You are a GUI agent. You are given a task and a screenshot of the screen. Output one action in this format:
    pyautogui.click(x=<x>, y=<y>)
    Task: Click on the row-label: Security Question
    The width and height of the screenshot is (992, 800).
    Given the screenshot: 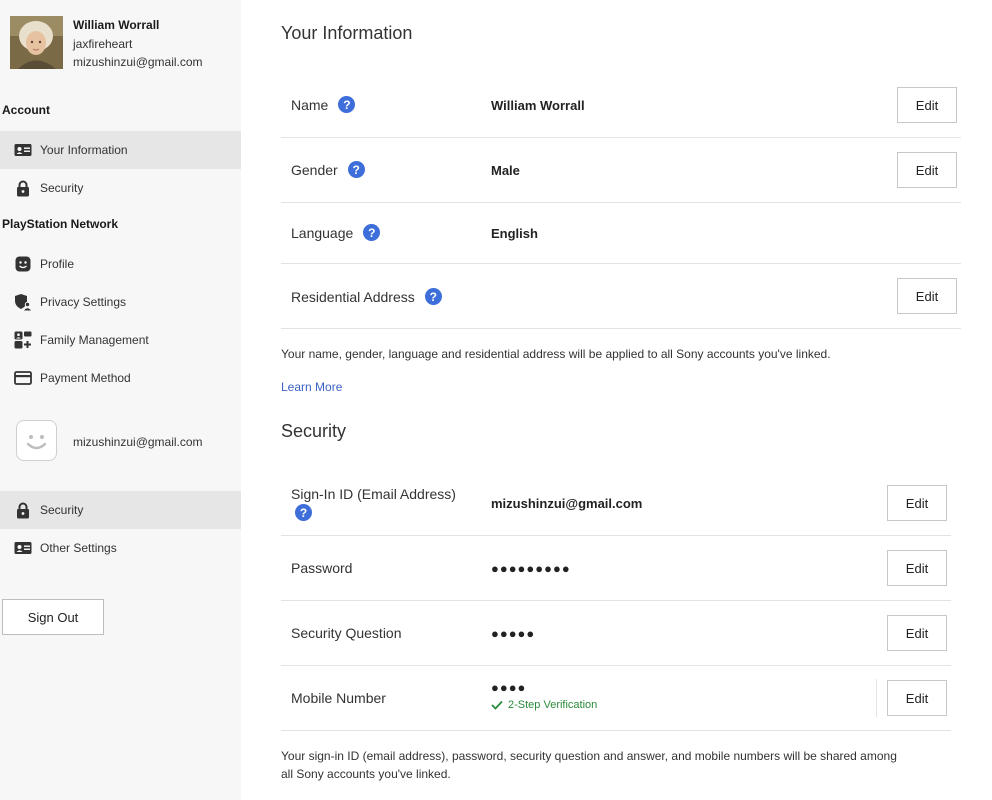 What is the action you would take?
    pyautogui.click(x=346, y=633)
    